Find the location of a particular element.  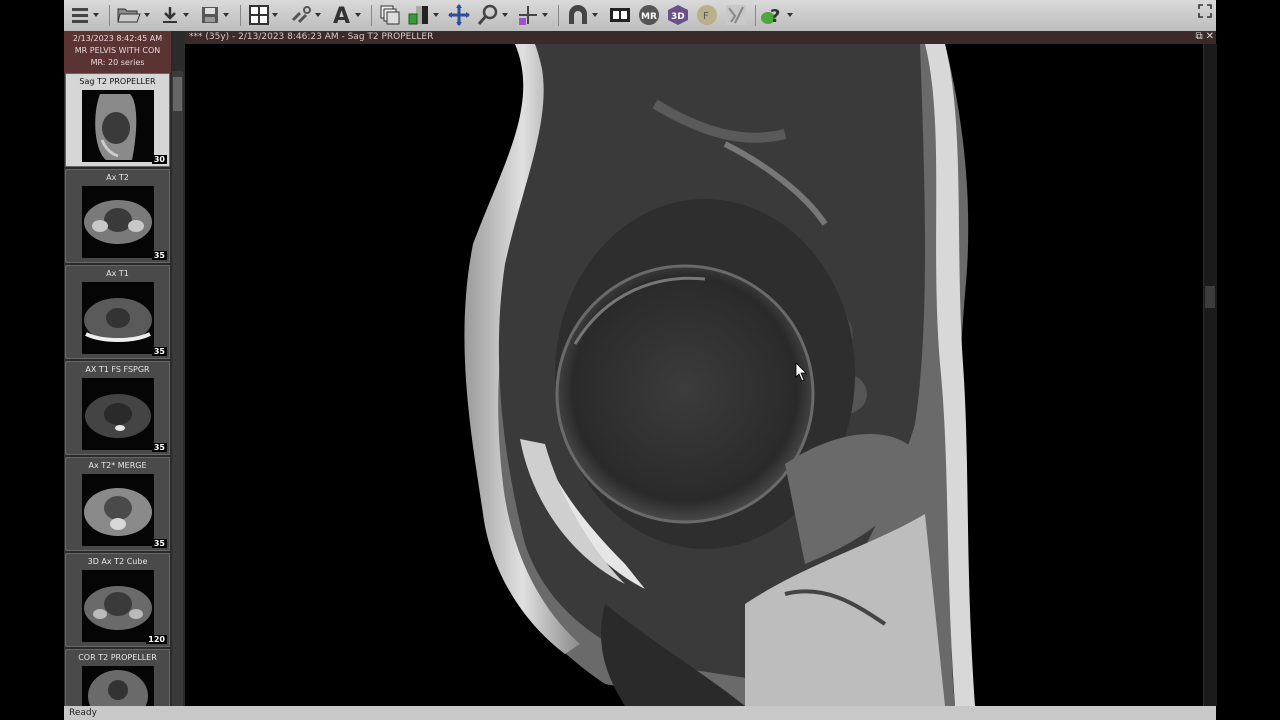

measure-icon is located at coordinates (736, 15).